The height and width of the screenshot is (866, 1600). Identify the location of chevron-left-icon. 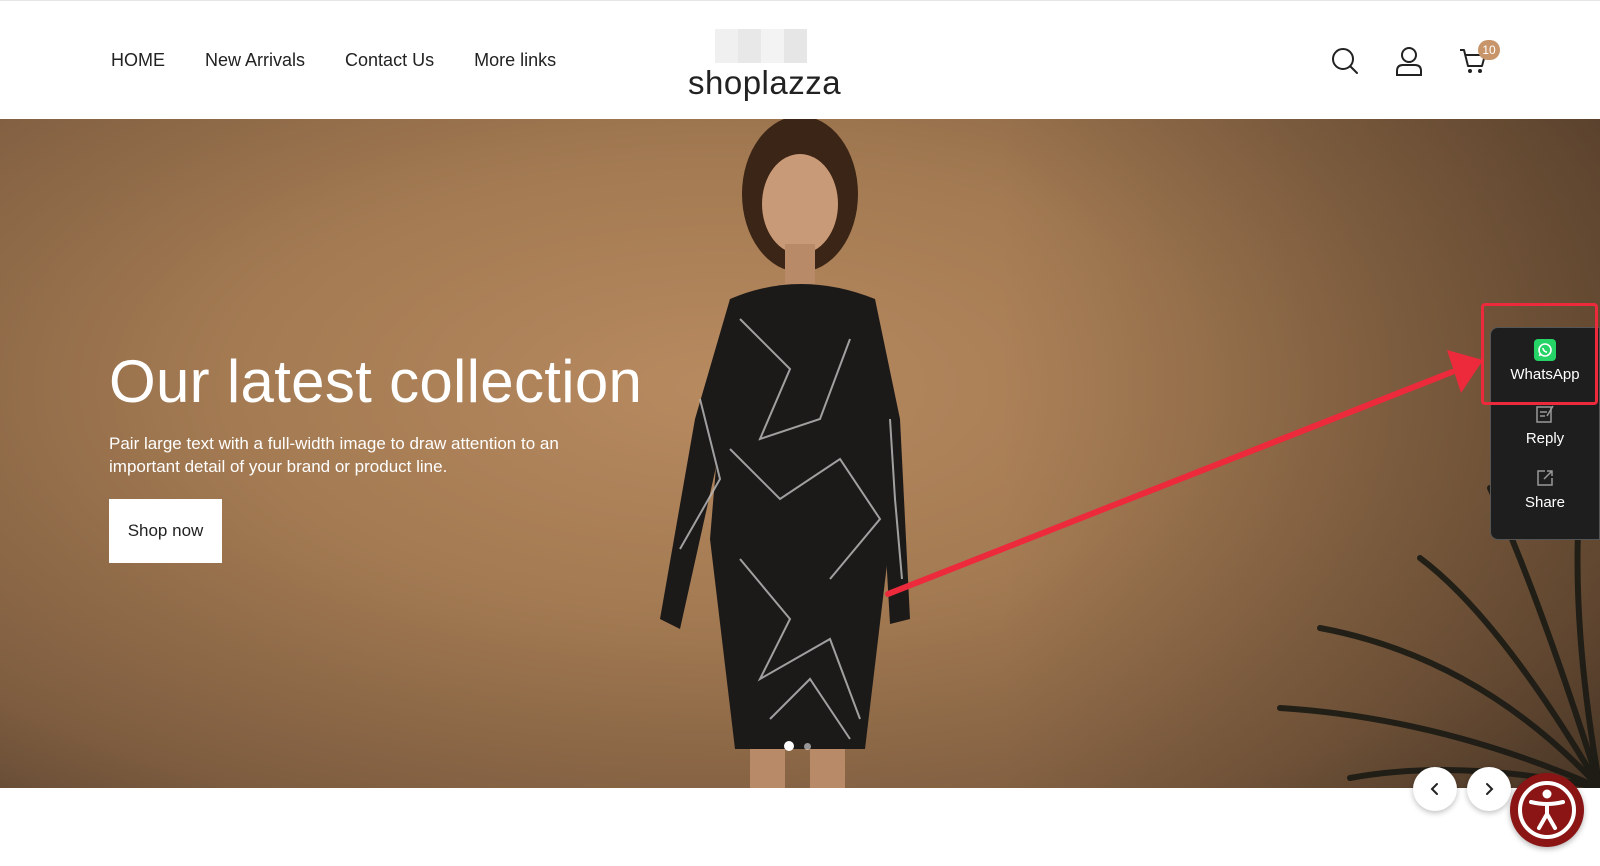
(1434, 789).